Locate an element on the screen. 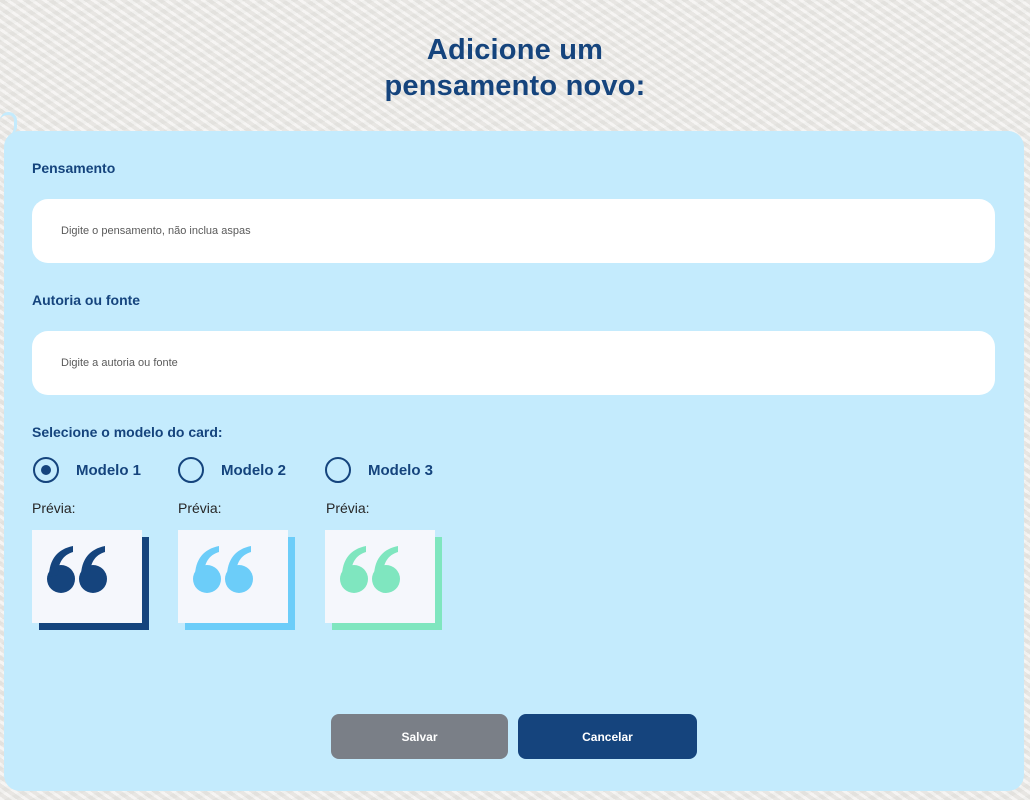 This screenshot has height=800, width=1030. model-3-radio is located at coordinates (338, 470).